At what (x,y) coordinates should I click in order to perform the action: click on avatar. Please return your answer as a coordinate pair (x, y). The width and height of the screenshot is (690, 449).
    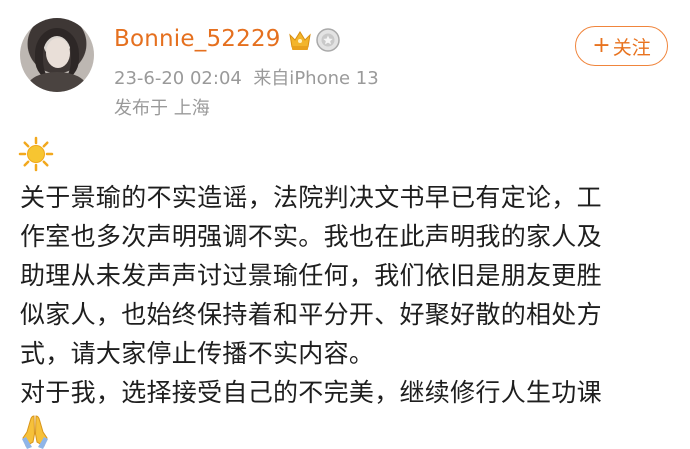
    Looking at the image, I should click on (57, 55).